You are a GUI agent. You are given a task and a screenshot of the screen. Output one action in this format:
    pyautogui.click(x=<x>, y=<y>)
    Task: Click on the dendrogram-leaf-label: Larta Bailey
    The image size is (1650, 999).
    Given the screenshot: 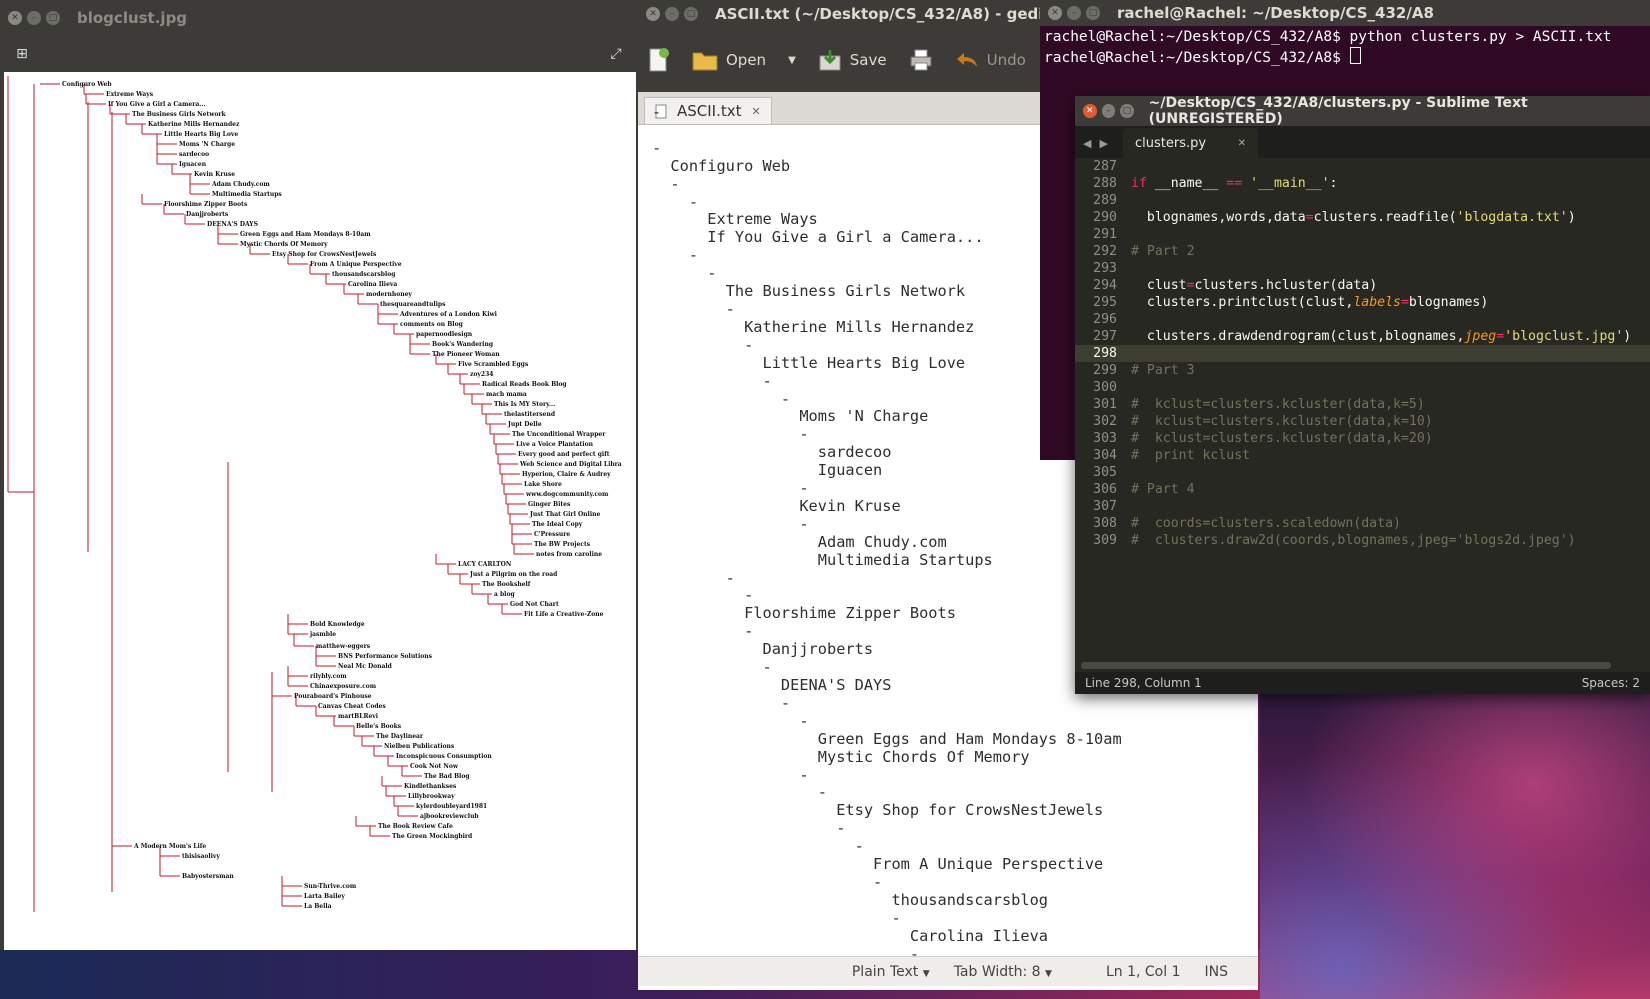 What is the action you would take?
    pyautogui.click(x=324, y=896)
    